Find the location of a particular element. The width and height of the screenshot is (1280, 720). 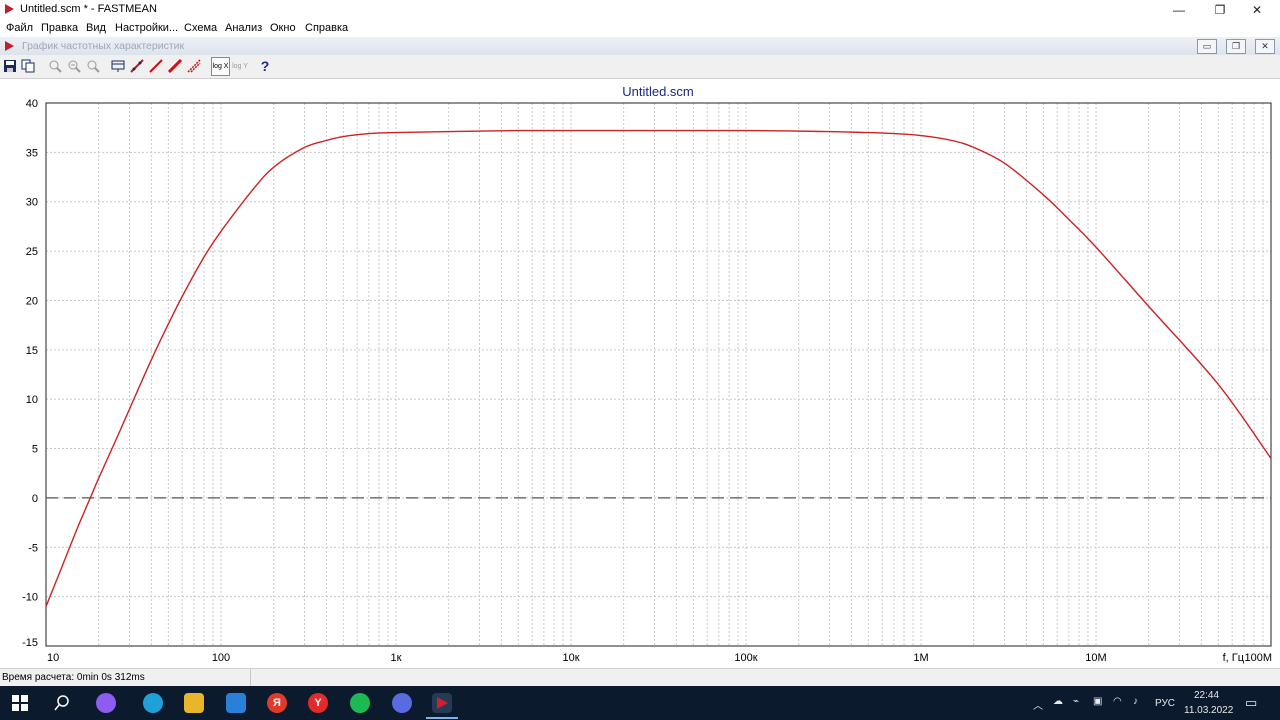

spotify-icon is located at coordinates (360, 703).